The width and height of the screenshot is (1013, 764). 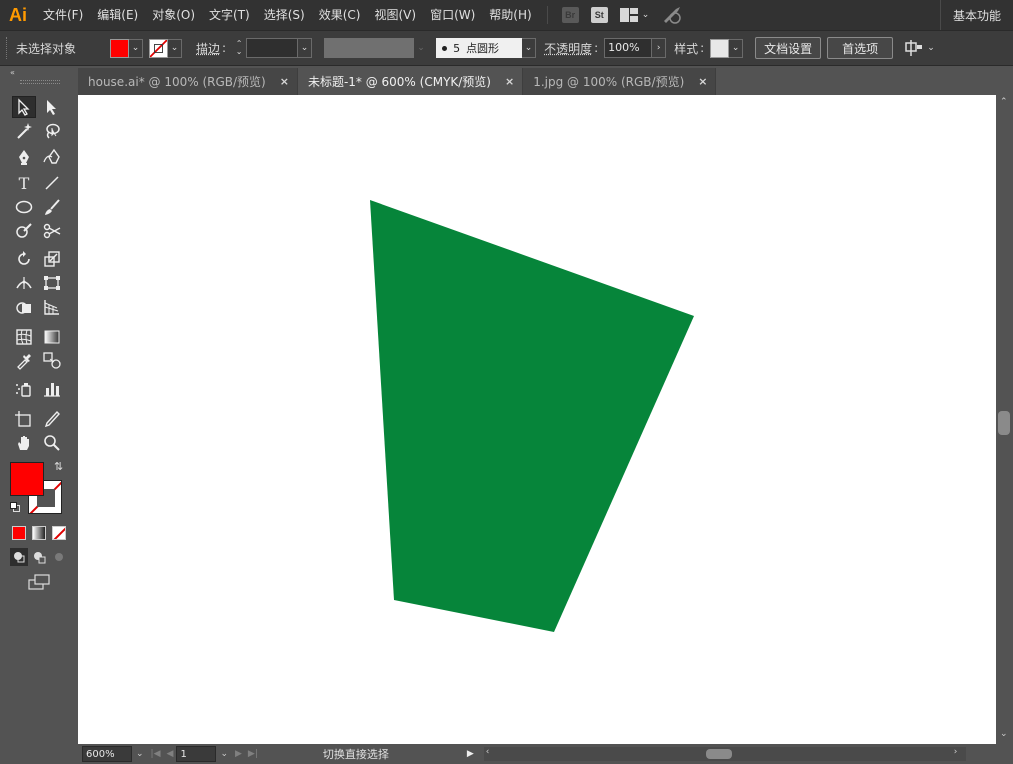 I want to click on width-tool-icon, so click(x=24, y=283).